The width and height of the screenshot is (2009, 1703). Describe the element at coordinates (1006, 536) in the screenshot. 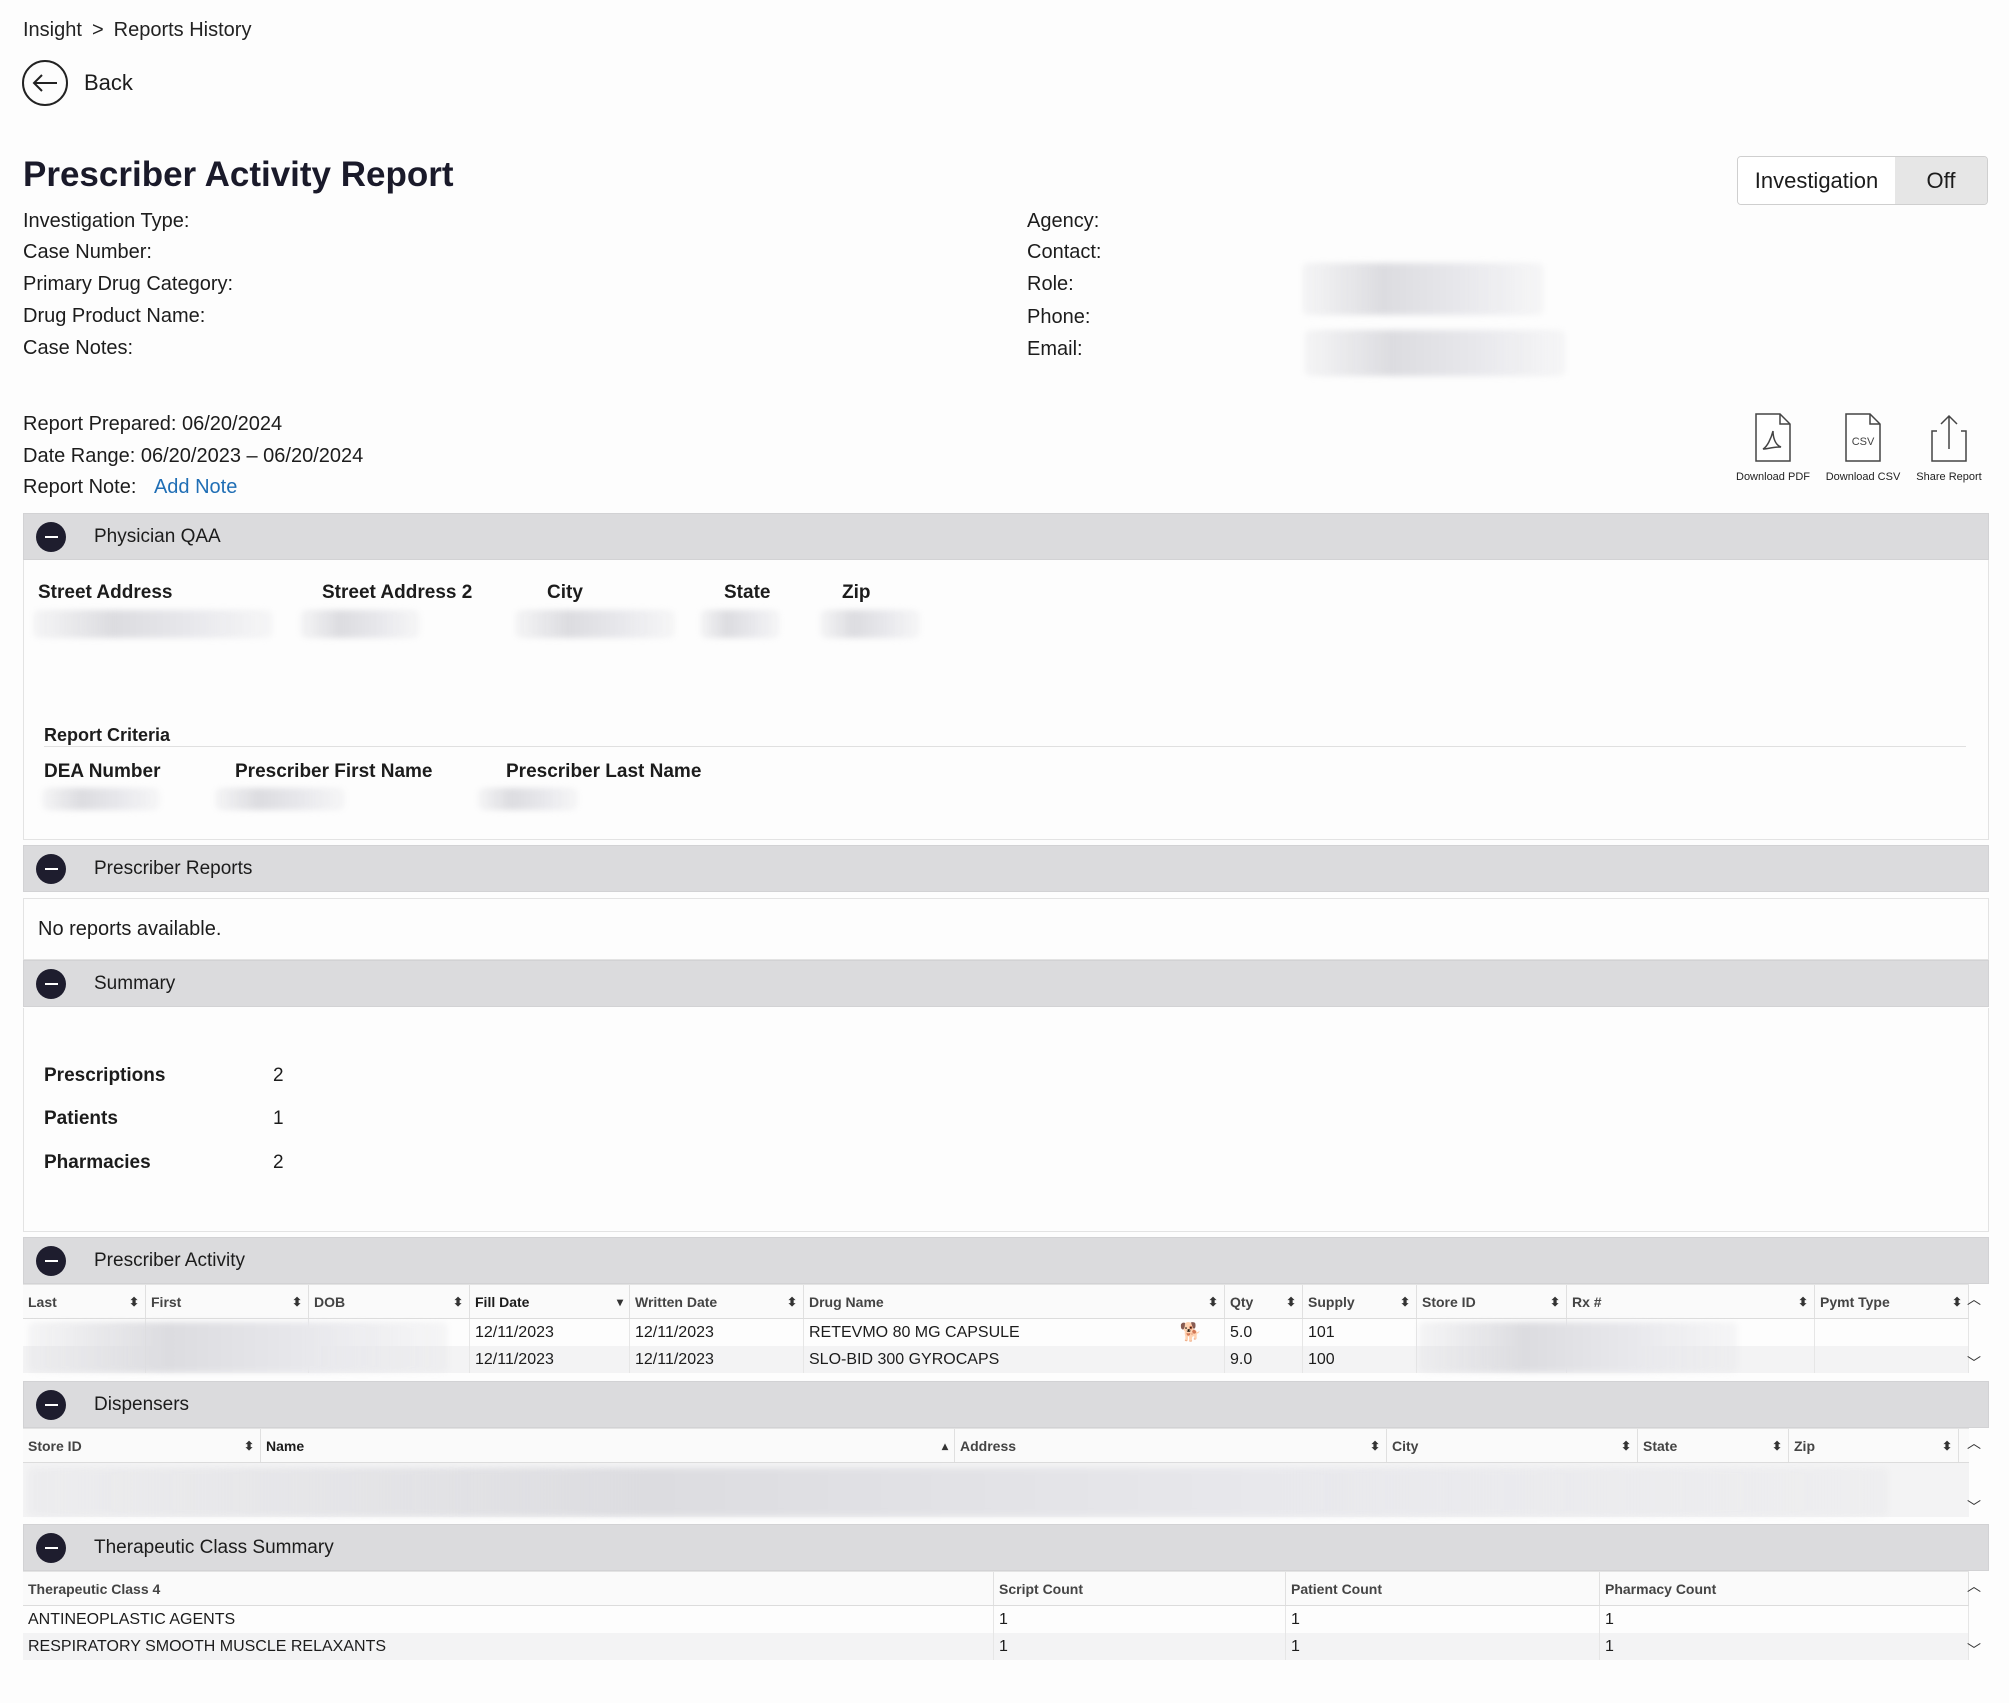

I see `physician-qaa-header: Physician QAA` at that location.